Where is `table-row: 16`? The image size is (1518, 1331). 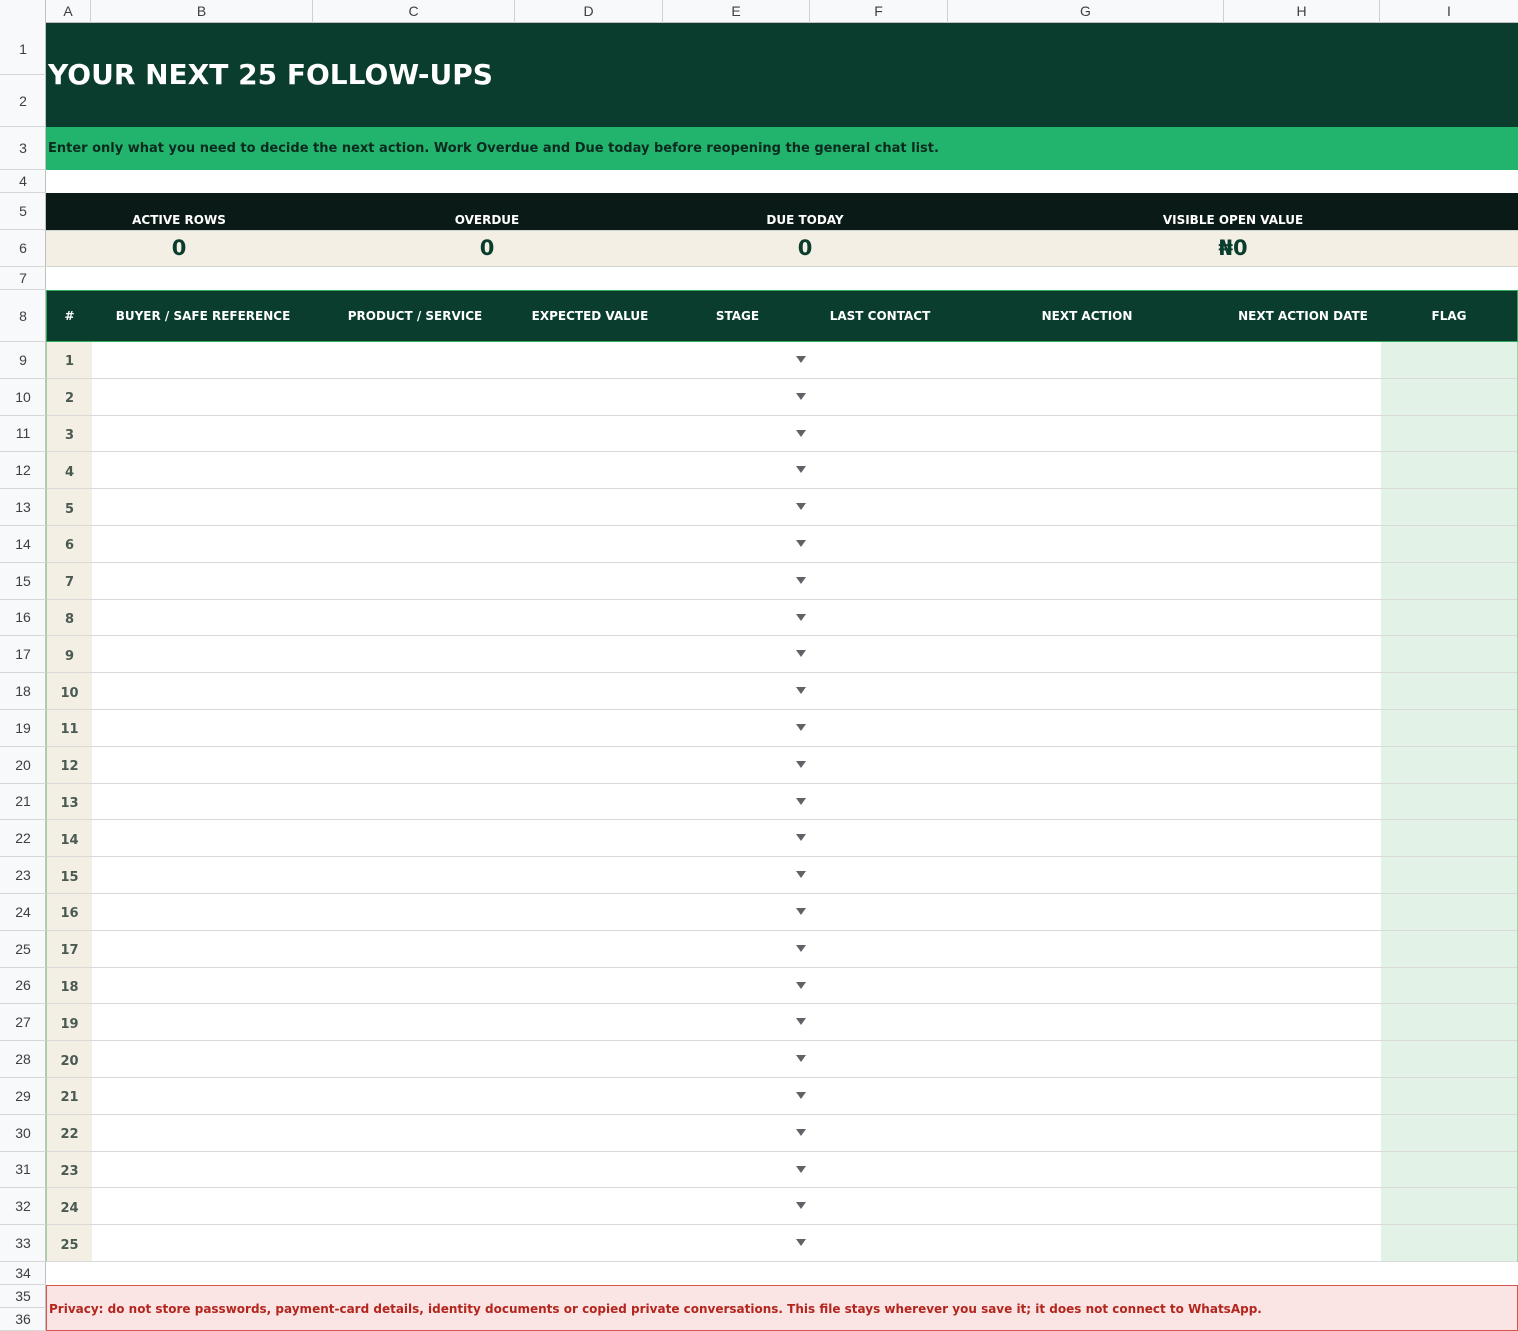
table-row: 16 is located at coordinates (782, 912).